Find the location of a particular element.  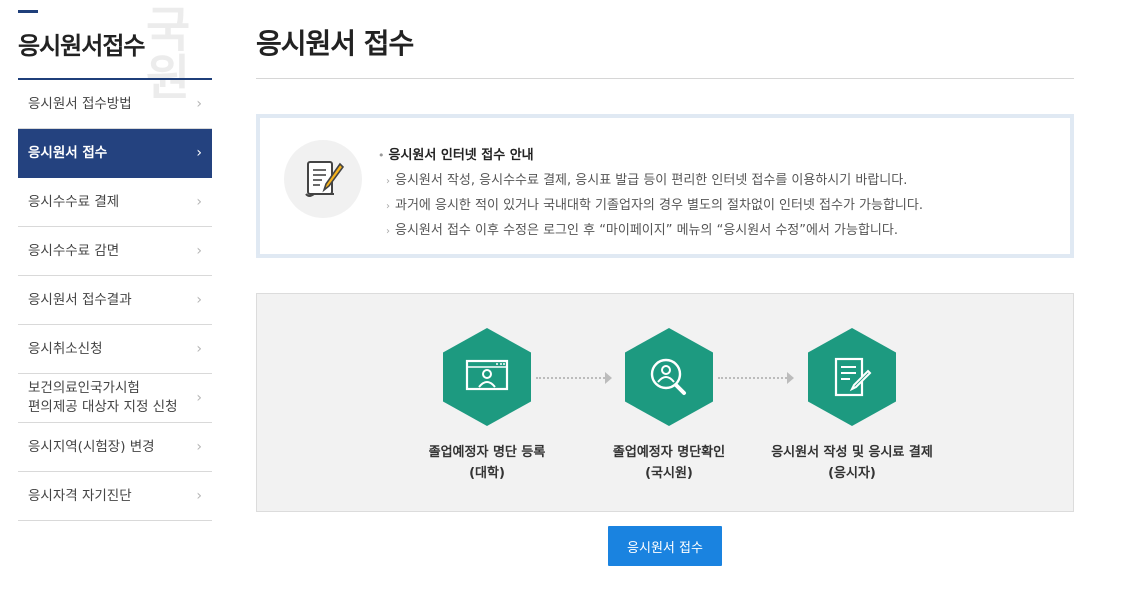

process-step-title: 응시원서 작성 및 응시료 결제 is located at coordinates (852, 452).